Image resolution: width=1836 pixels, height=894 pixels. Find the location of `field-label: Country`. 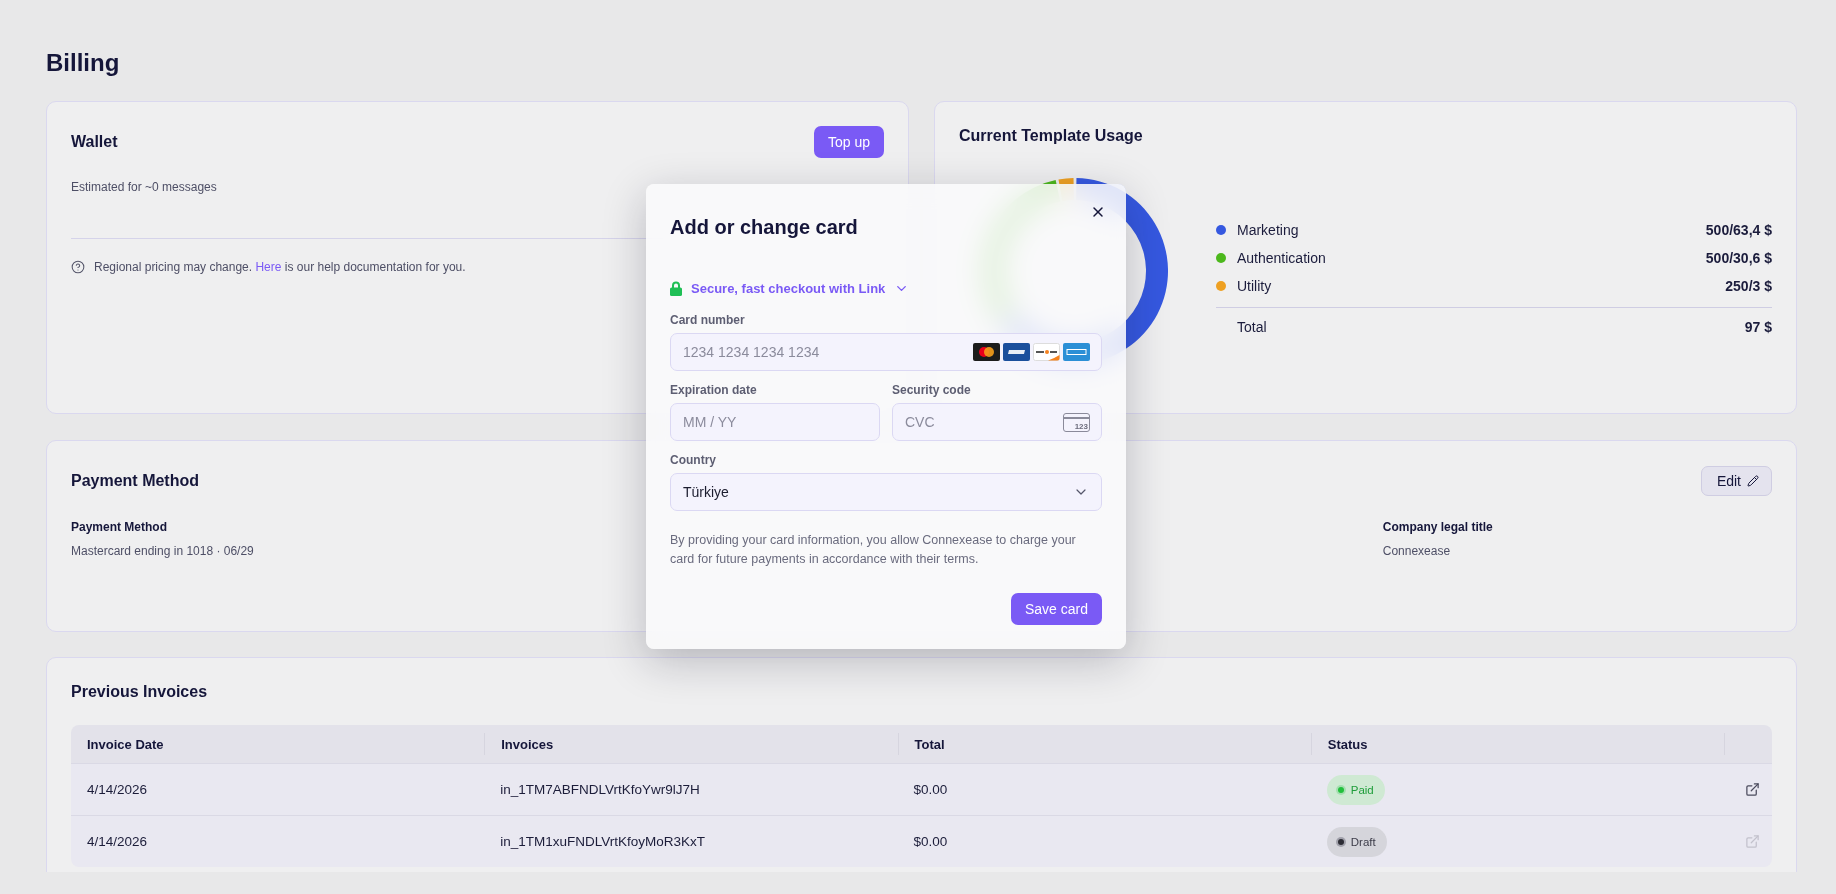

field-label: Country is located at coordinates (693, 460).